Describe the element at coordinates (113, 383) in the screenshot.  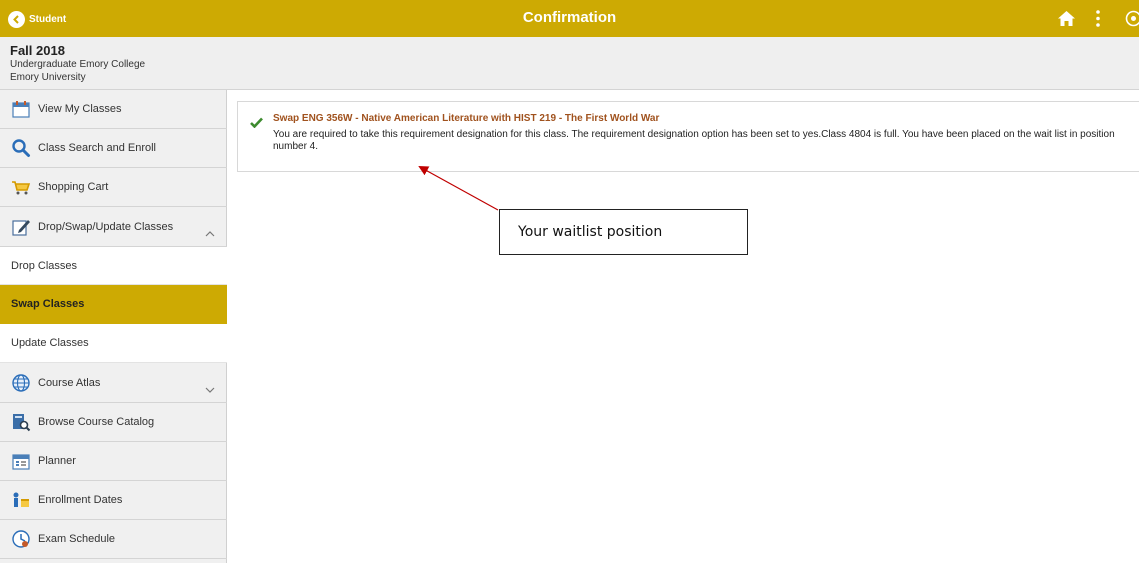
I see `sidebar-item-course-atlas: Course Atlas` at that location.